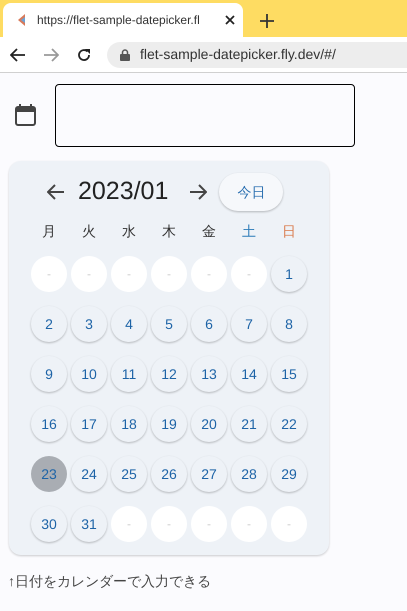 Image resolution: width=407 pixels, height=611 pixels. Describe the element at coordinates (251, 192) in the screenshot. I see `today-button: 今日` at that location.